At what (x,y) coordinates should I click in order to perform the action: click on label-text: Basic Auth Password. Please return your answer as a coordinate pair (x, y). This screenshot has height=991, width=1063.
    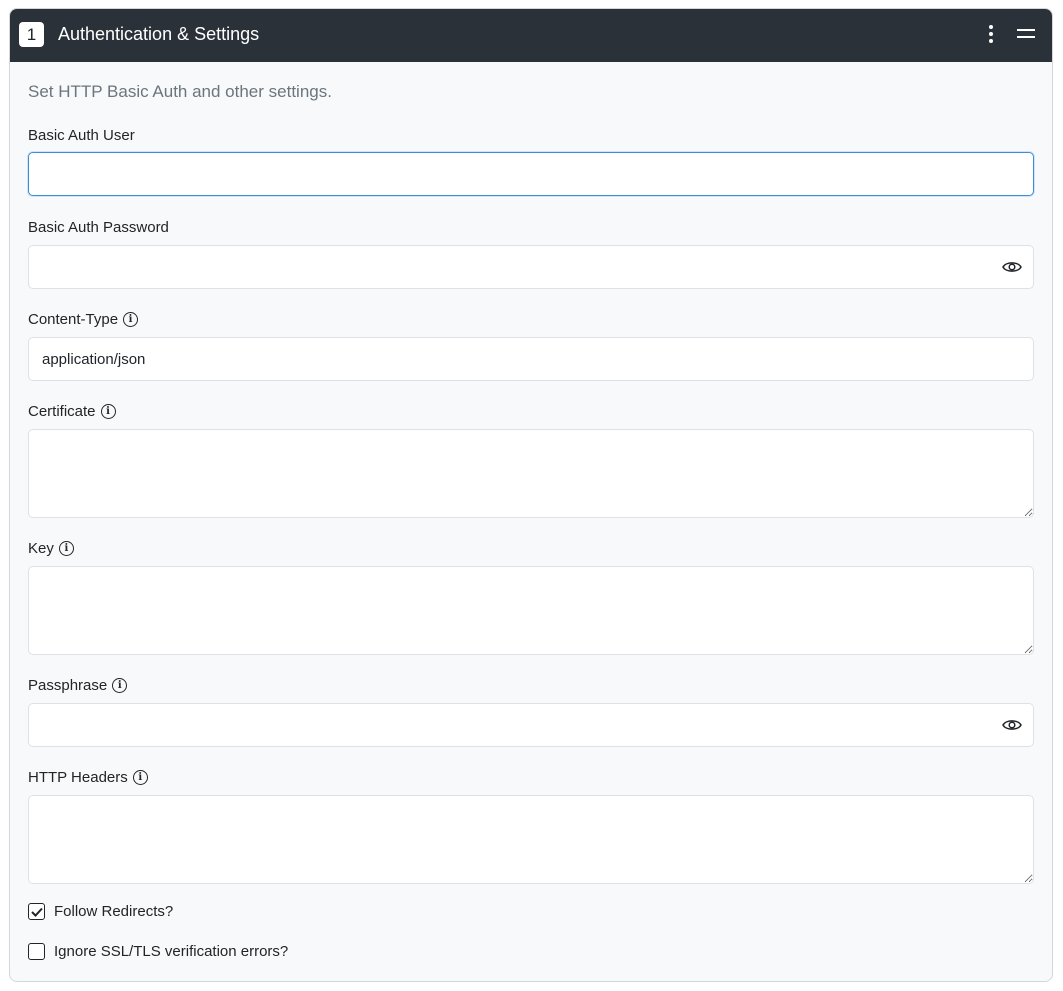
    Looking at the image, I should click on (98, 227).